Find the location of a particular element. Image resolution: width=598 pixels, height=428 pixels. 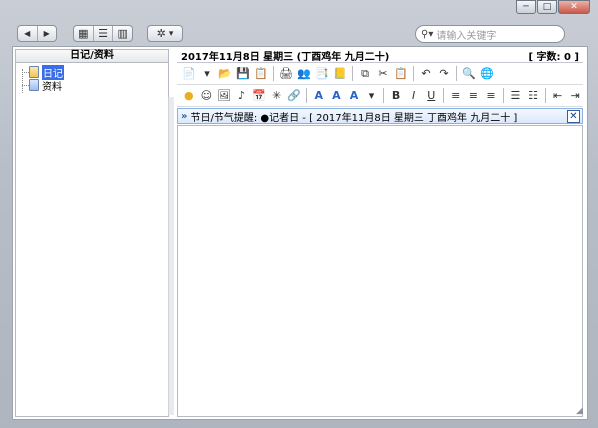

file-toolbar: 📄 ▾ 📂 💾 📋 🖨 👥 📑 📒 ⧉ ✂ 📋 ↶ ↷ 🔍 🌐 is located at coordinates (380, 74).